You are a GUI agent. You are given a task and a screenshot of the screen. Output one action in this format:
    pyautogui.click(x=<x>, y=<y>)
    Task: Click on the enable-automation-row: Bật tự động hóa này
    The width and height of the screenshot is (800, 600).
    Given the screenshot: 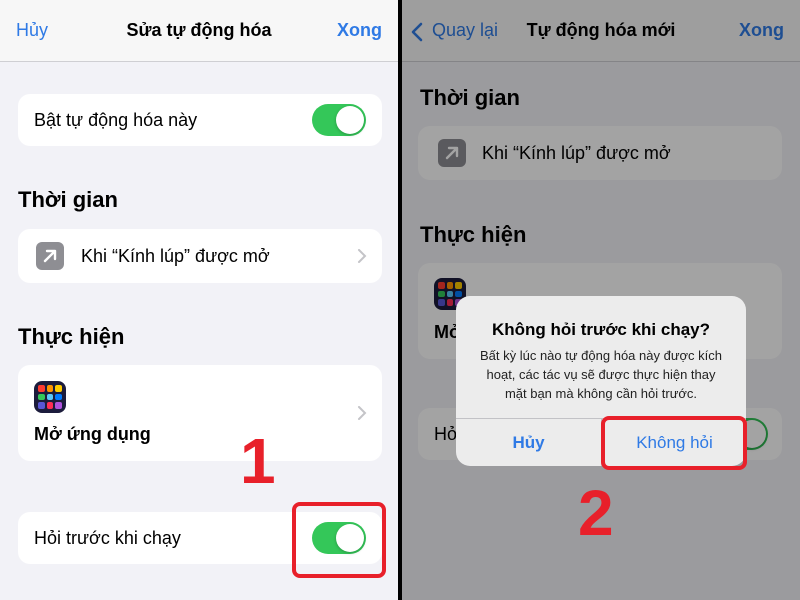 What is the action you would take?
    pyautogui.click(x=200, y=120)
    